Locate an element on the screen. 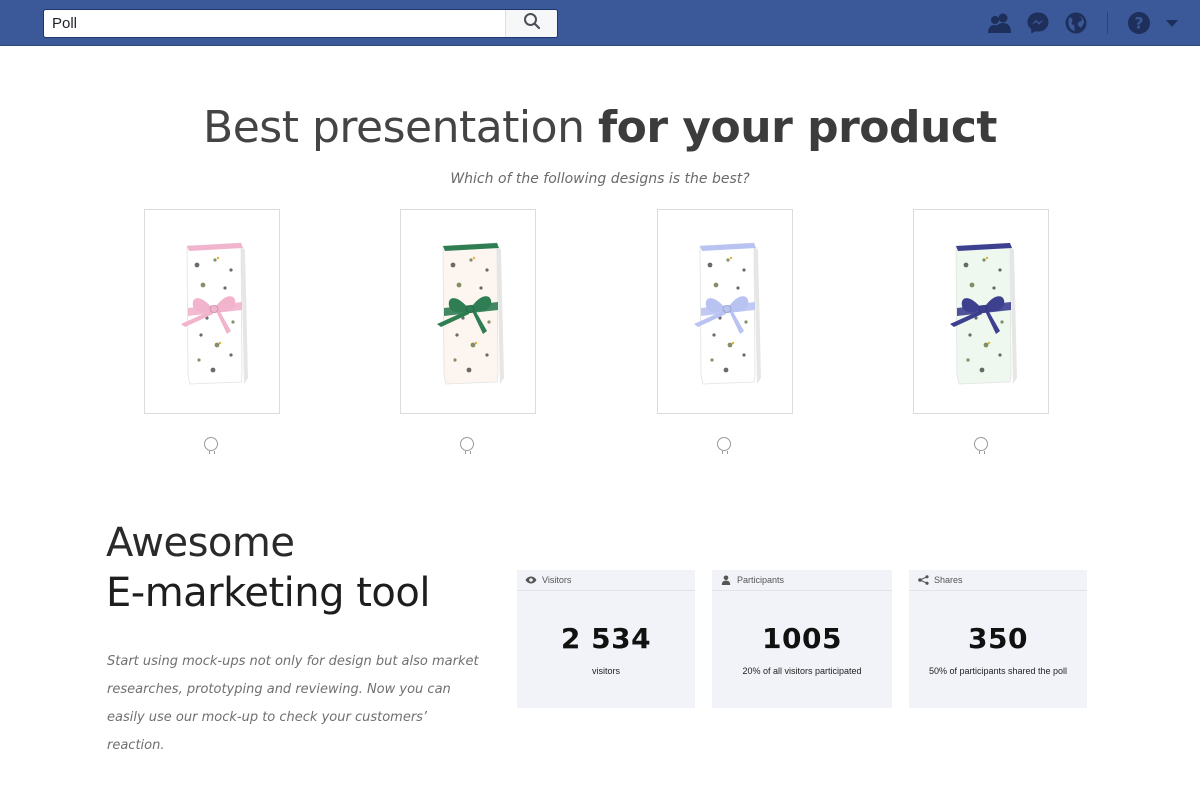 The image size is (1200, 800). stat-value: 1005 is located at coordinates (802, 638).